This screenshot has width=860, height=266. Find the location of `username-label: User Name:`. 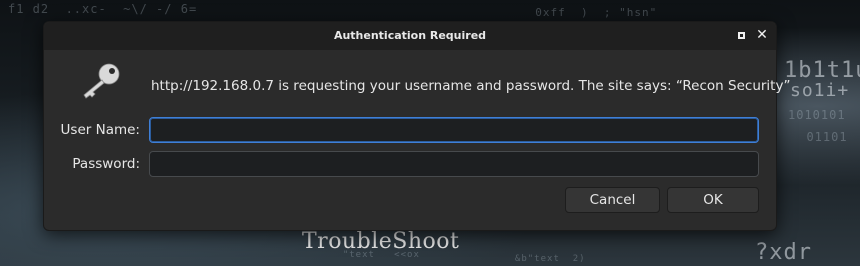

username-label: User Name: is located at coordinates (100, 130).